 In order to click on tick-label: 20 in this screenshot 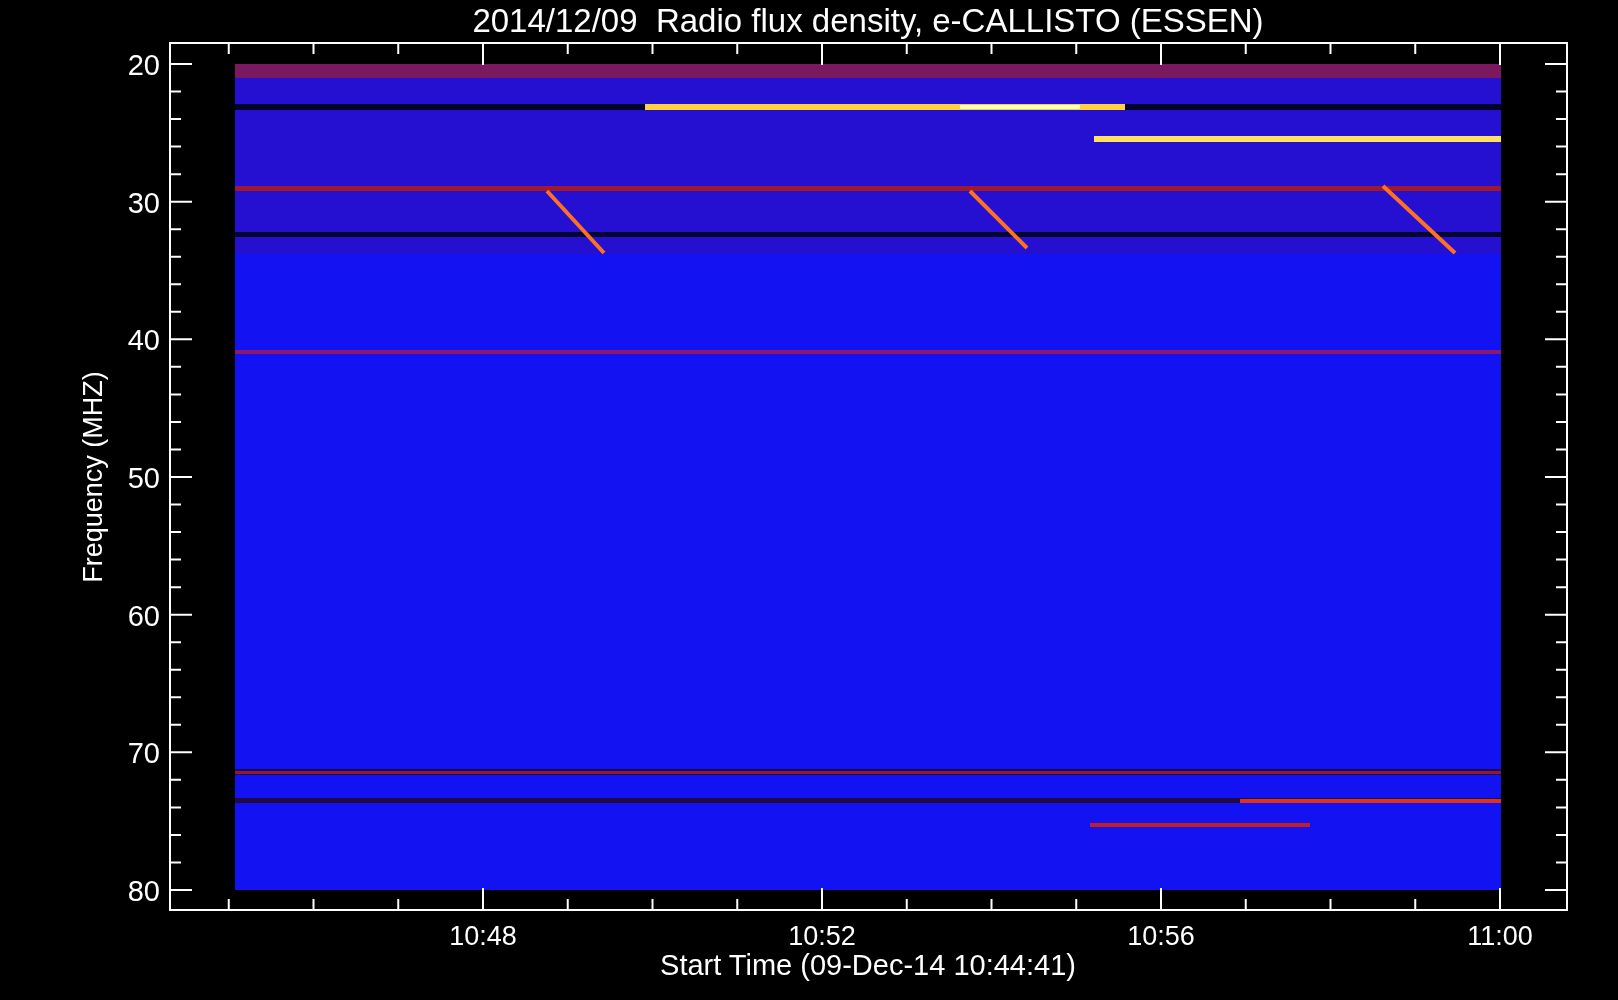, I will do `click(143, 65)`.